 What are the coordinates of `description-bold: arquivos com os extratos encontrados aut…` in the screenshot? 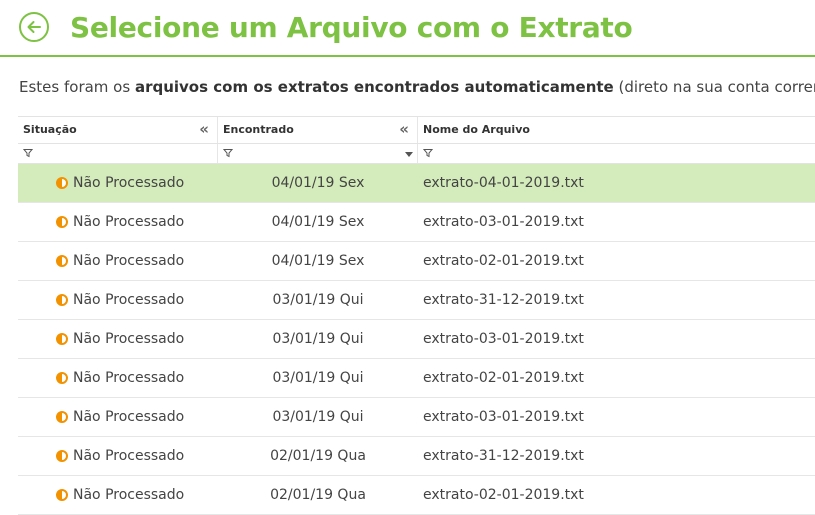 It's located at (374, 87).